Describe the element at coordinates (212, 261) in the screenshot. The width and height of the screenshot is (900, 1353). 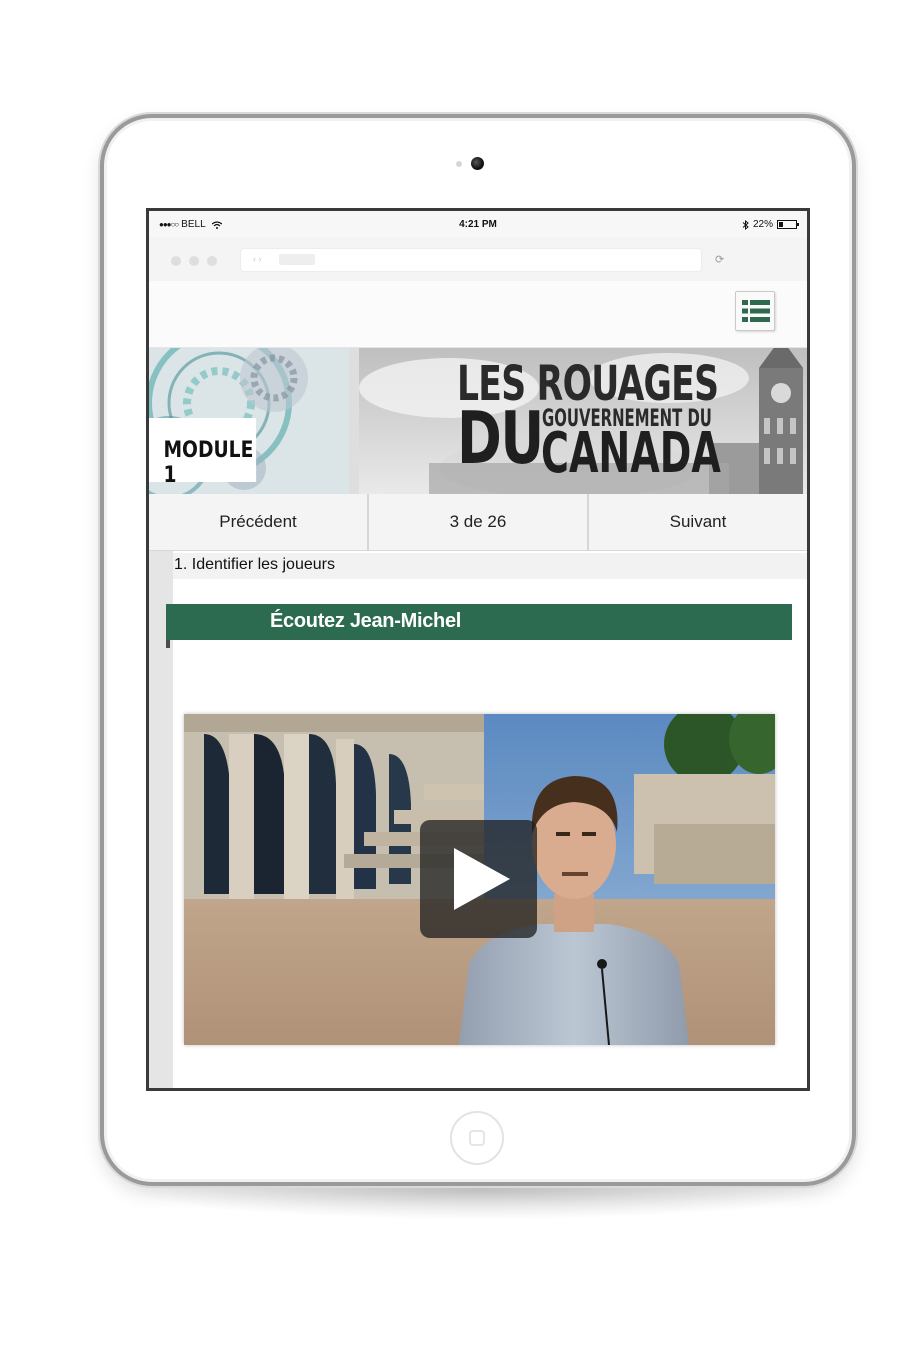
I see `window-maximize-dot` at that location.